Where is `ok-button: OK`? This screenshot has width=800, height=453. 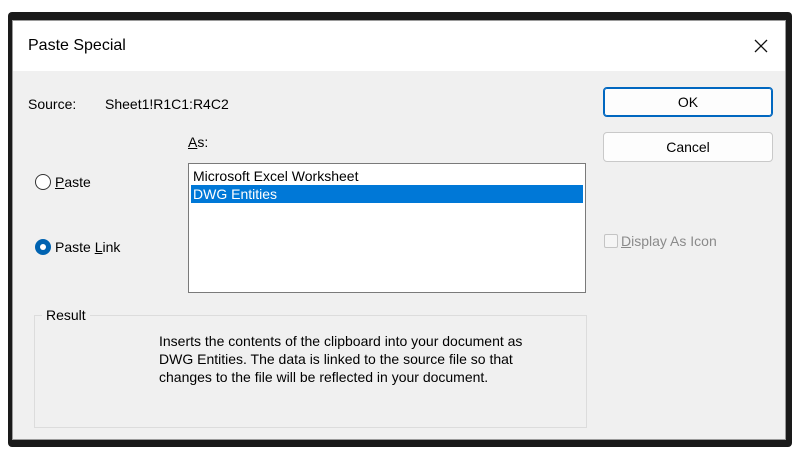 ok-button: OK is located at coordinates (688, 102).